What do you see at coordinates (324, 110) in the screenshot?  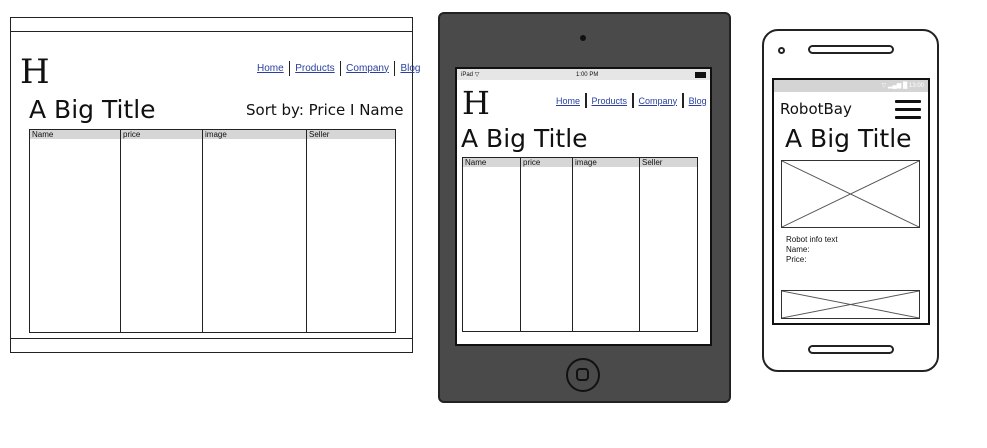 I see `sort-by-control: Sort by: Price I Name` at bounding box center [324, 110].